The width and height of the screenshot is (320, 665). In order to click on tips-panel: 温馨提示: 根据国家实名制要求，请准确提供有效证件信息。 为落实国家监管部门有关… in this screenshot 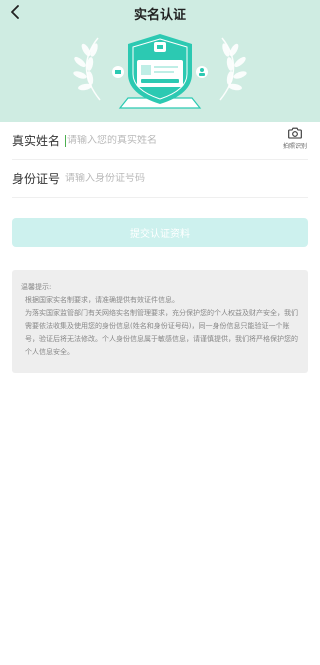, I will do `click(160, 321)`.